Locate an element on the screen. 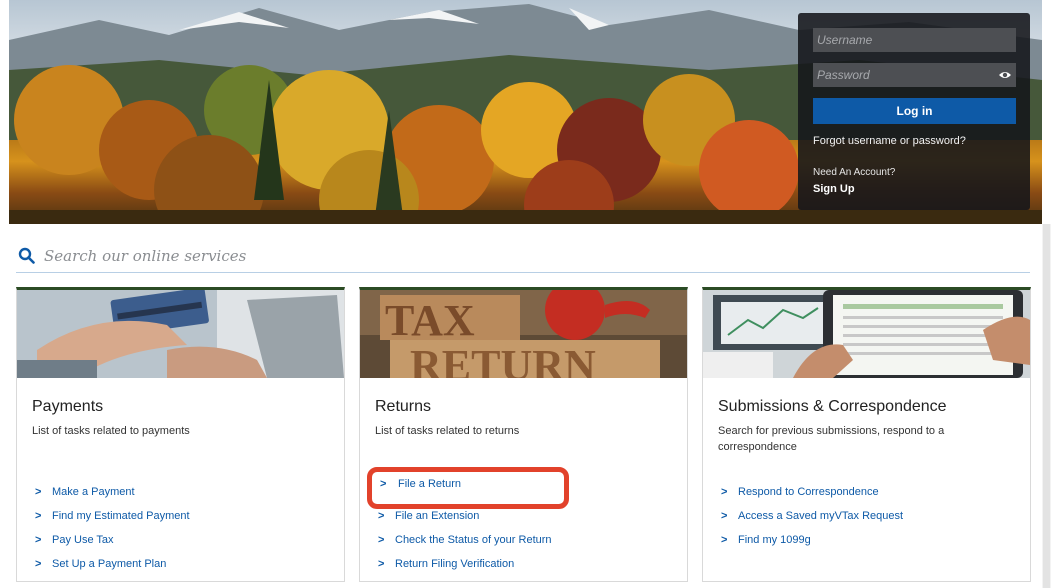 This screenshot has height=588, width=1051. username-input is located at coordinates (914, 40).